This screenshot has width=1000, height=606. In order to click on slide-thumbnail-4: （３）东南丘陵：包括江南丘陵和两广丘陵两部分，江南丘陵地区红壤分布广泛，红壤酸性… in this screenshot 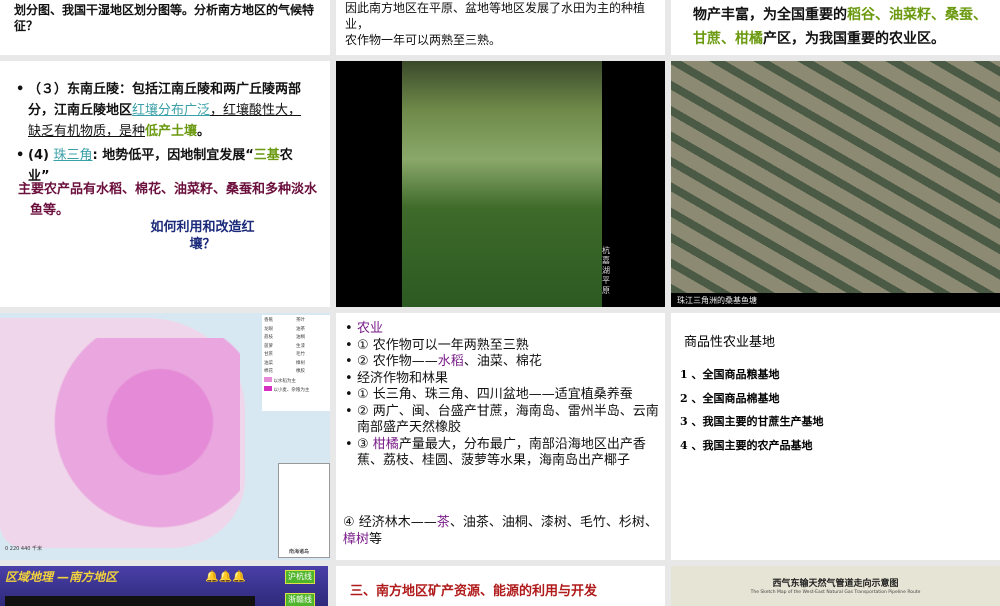, I will do `click(165, 184)`.